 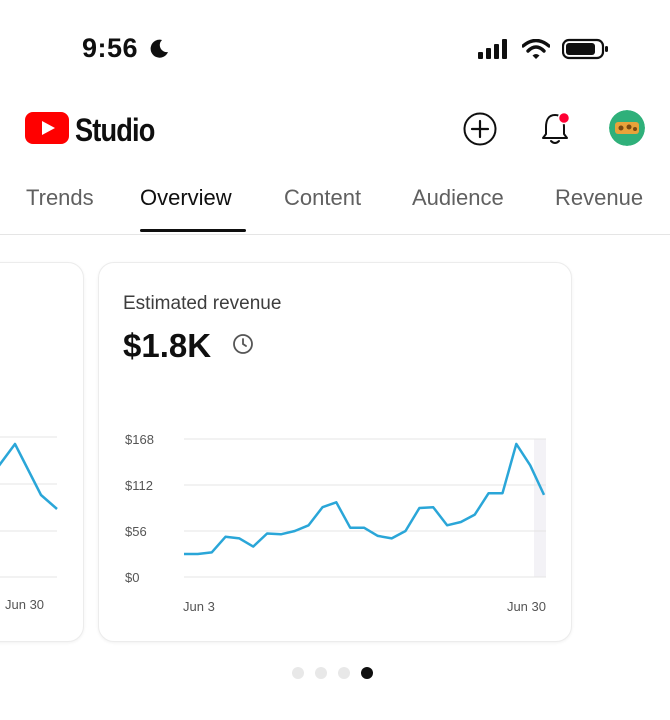 What do you see at coordinates (458, 198) in the screenshot?
I see `tab-audience: Audience` at bounding box center [458, 198].